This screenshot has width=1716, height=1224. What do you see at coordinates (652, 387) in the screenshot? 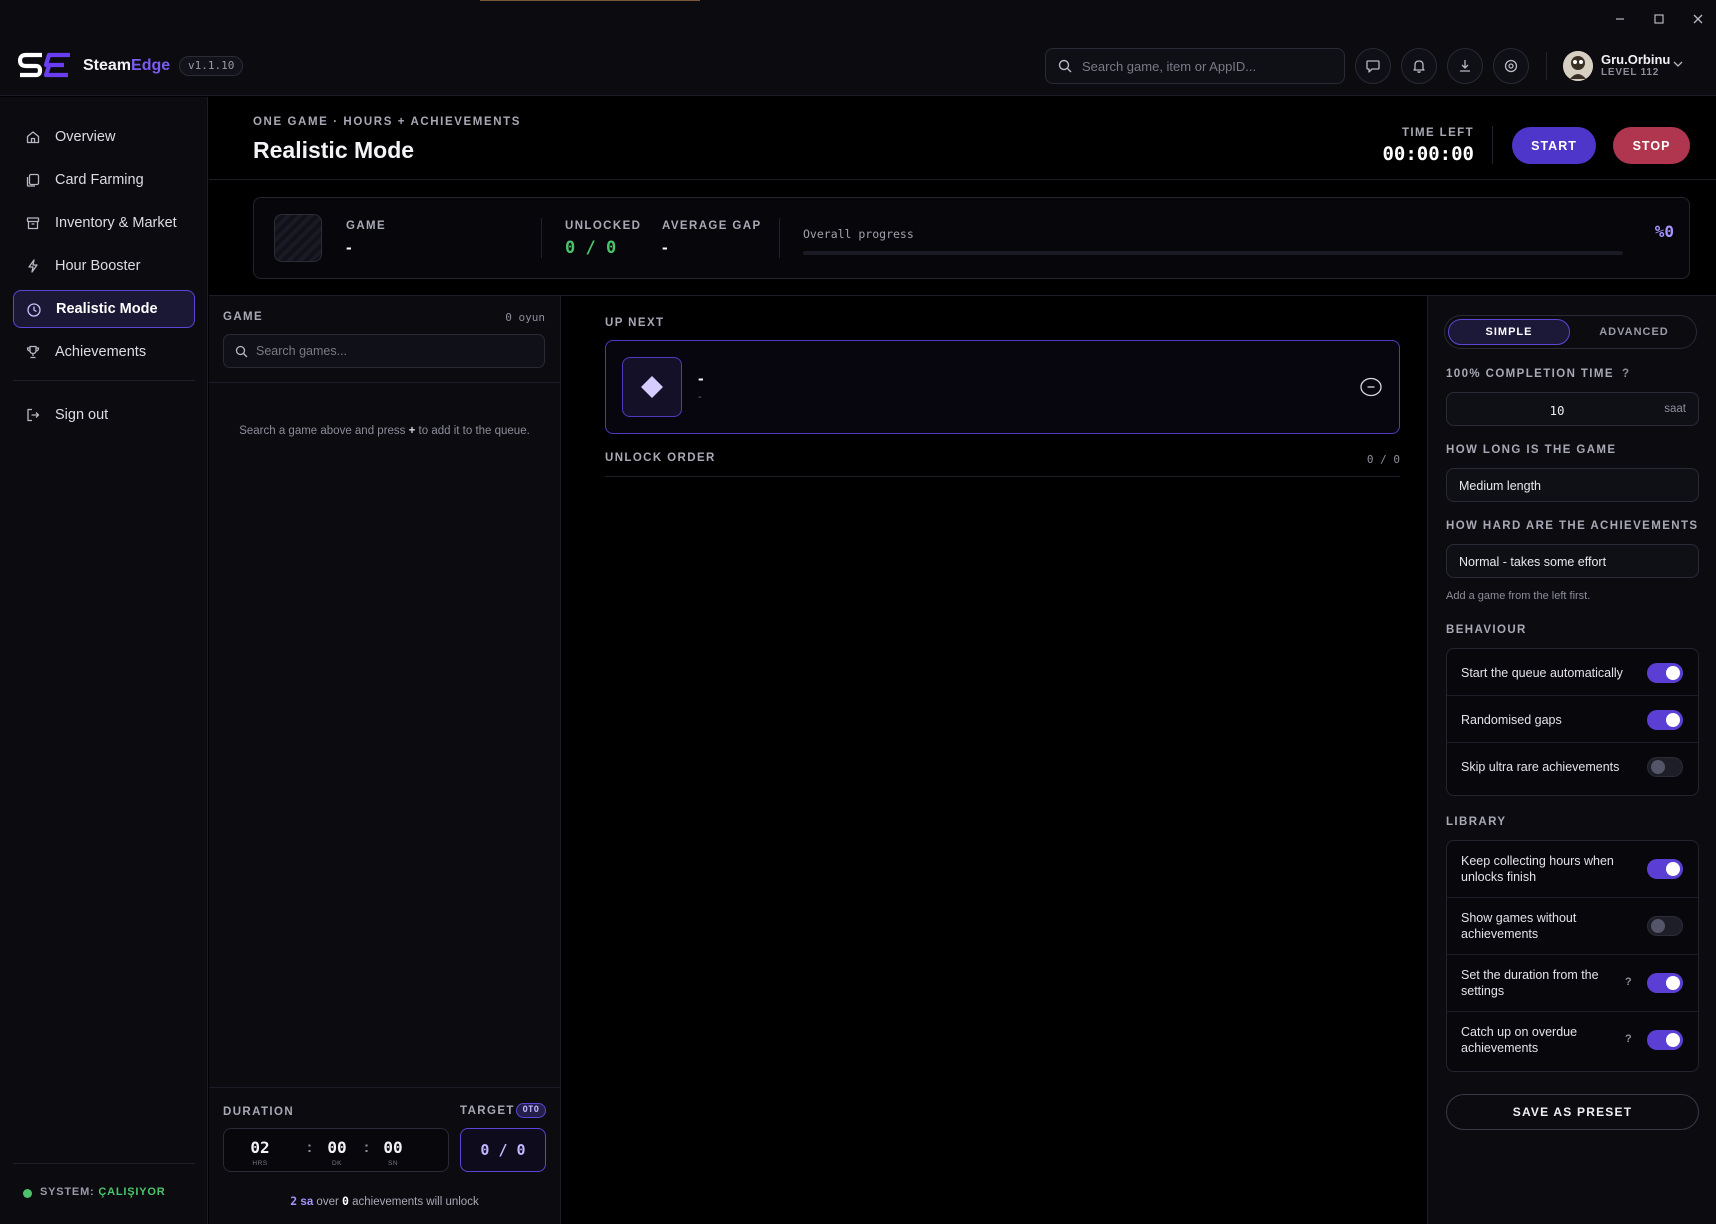
I see `diamond-icon` at bounding box center [652, 387].